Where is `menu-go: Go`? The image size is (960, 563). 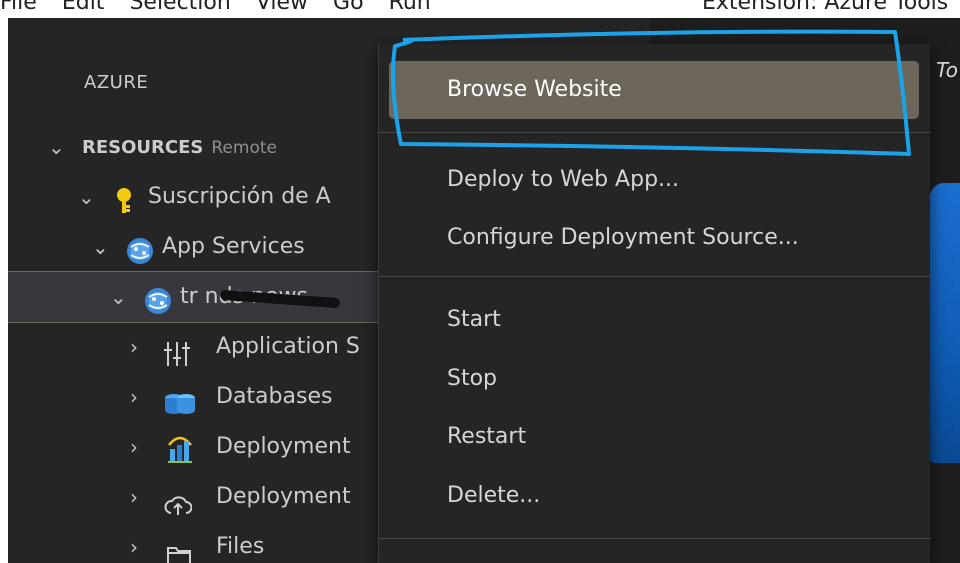 menu-go: Go is located at coordinates (348, 7).